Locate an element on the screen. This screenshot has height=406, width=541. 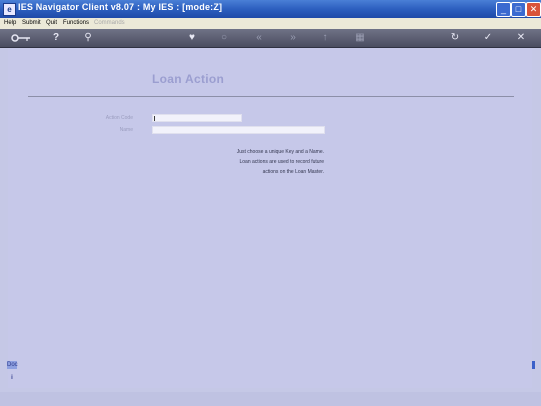
maximize-button: □ is located at coordinates (518, 9).